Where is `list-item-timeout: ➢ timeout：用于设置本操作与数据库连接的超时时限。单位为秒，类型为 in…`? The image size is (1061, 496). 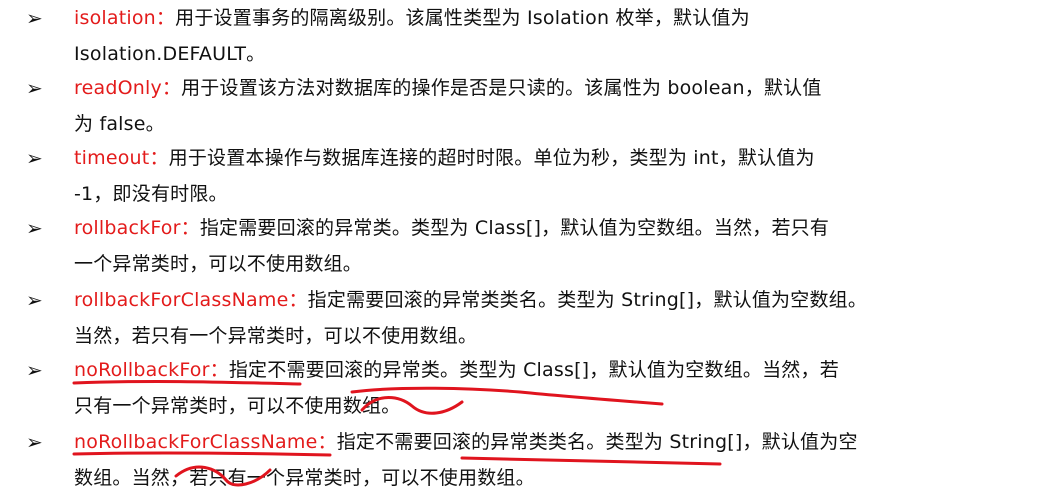
list-item-timeout: ➢ timeout：用于设置本操作与数据库连接的超时时限。单位为秒，类型为 in… is located at coordinates (530, 177).